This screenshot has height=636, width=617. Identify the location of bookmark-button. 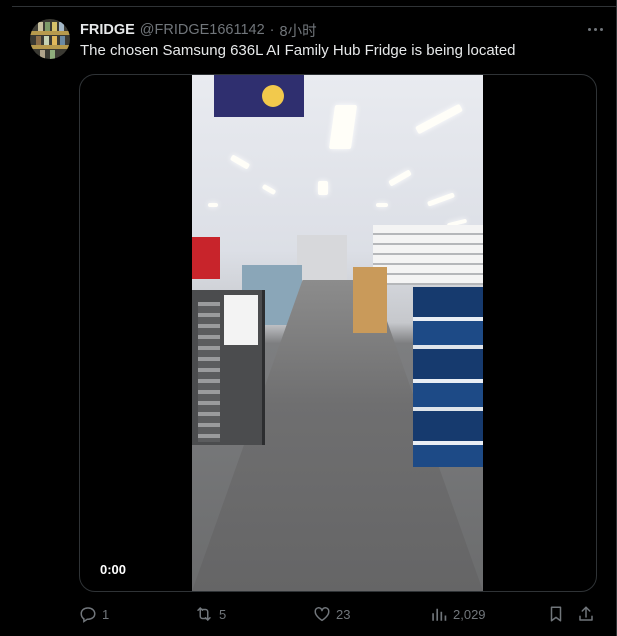
(556, 614).